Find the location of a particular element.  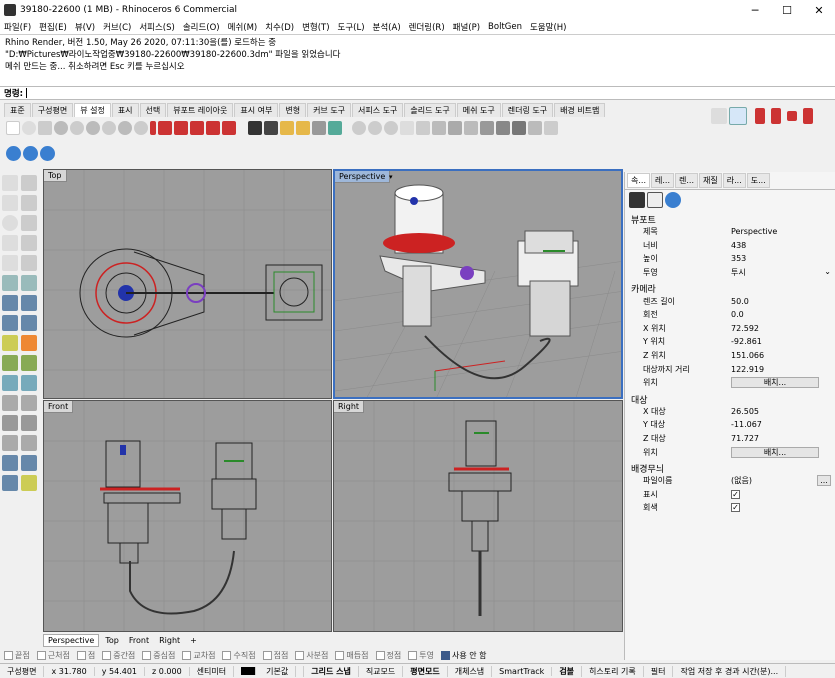

viewport-right: Right is located at coordinates (478, 516).